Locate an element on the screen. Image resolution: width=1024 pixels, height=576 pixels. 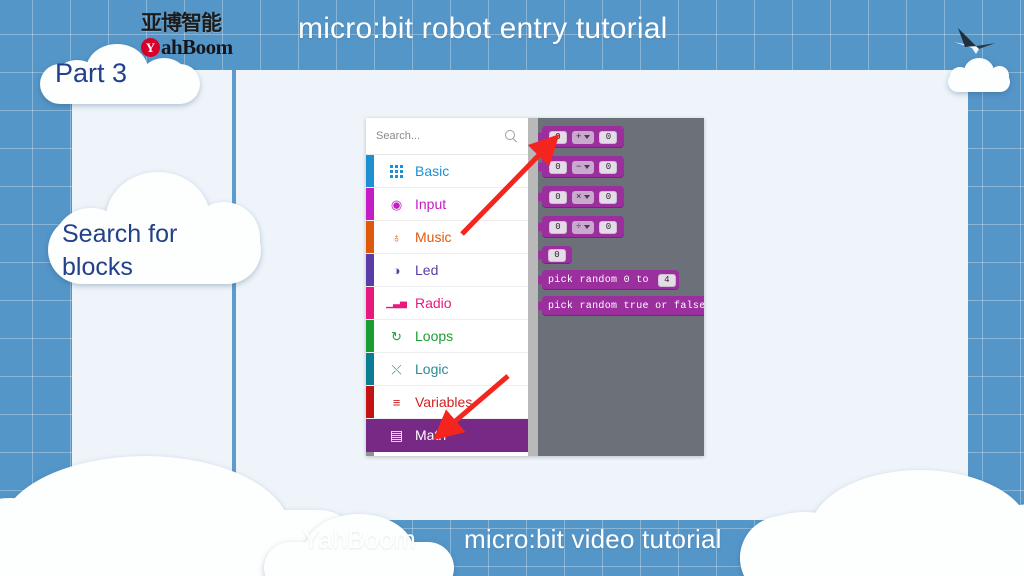
category-item-led: ◑ Led is located at coordinates (447, 270).